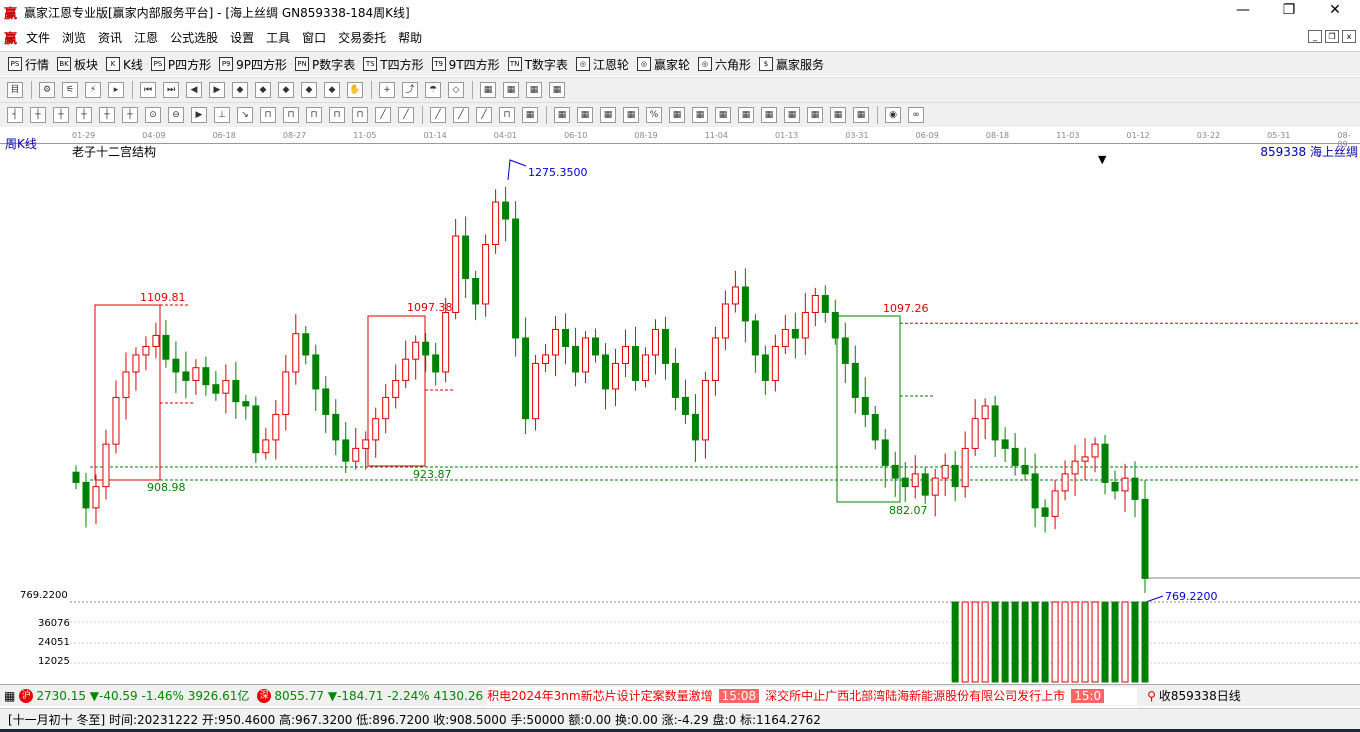 This screenshot has height=732, width=1360. What do you see at coordinates (245, 115) in the screenshot?
I see `tool-icon: ↘` at bounding box center [245, 115].